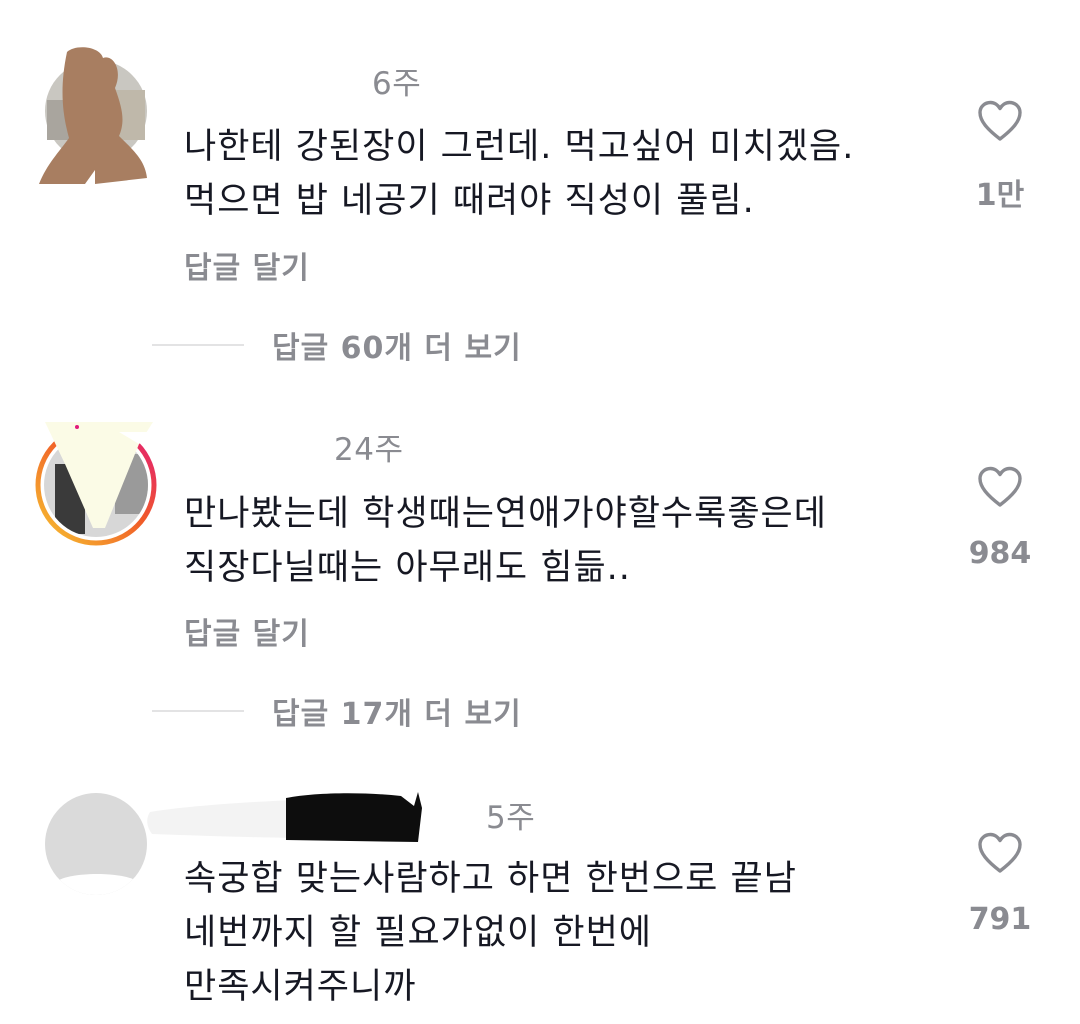 This screenshot has width=1080, height=1024. Describe the element at coordinates (369, 450) in the screenshot. I see `comment-timestamp: 24주` at that location.